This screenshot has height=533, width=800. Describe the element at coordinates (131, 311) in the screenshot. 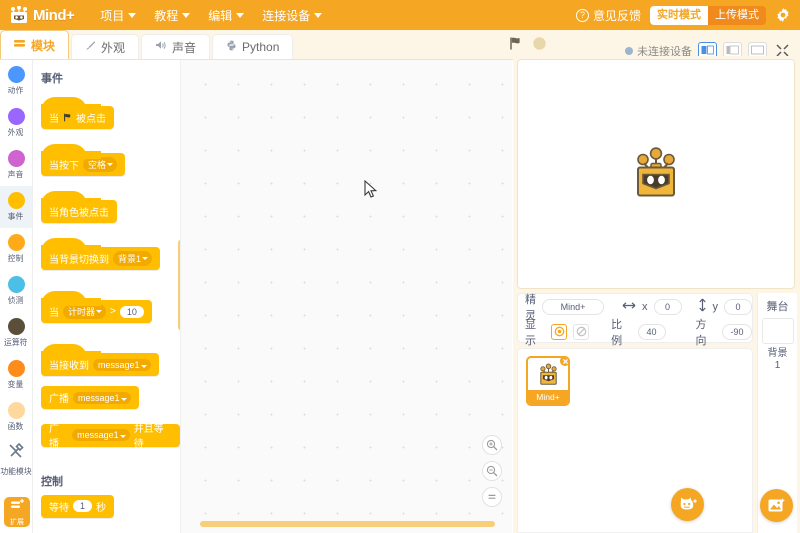

I see `threshold-input: 10` at that location.